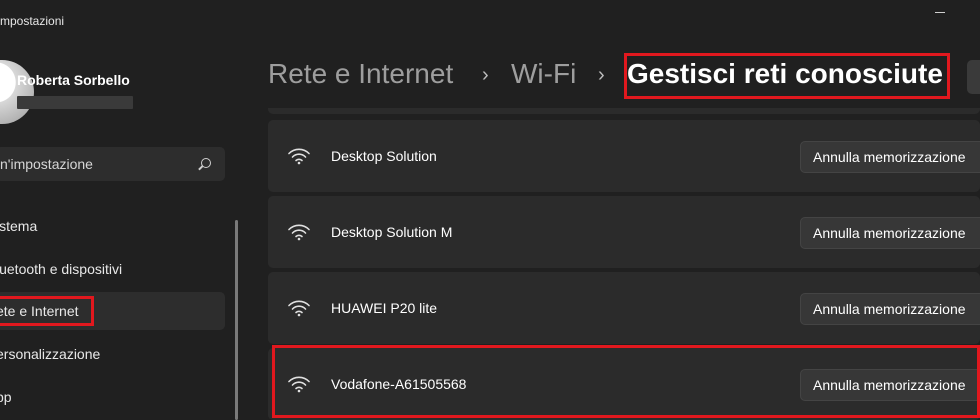  I want to click on title-bar: mpostazioni, so click(490, 20).